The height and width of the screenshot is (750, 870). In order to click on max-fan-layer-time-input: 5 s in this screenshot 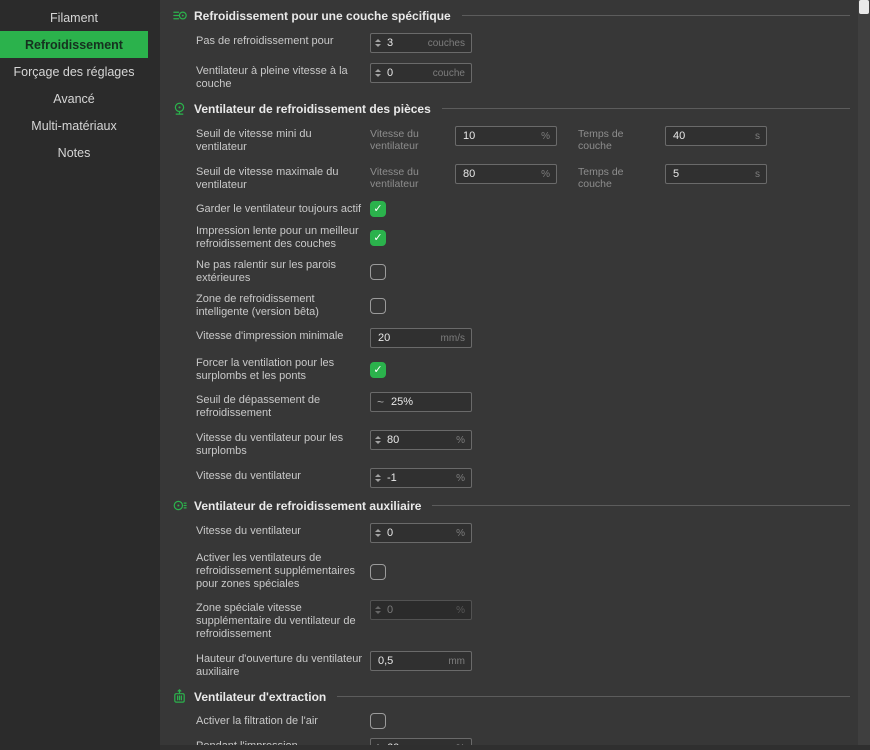, I will do `click(716, 174)`.